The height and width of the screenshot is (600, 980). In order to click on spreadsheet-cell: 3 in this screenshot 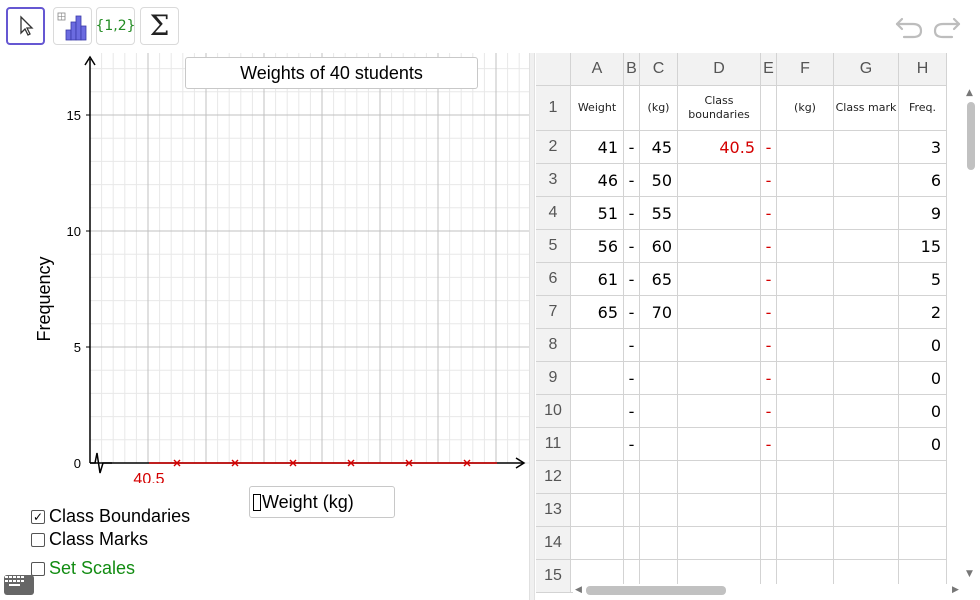, I will do `click(923, 147)`.